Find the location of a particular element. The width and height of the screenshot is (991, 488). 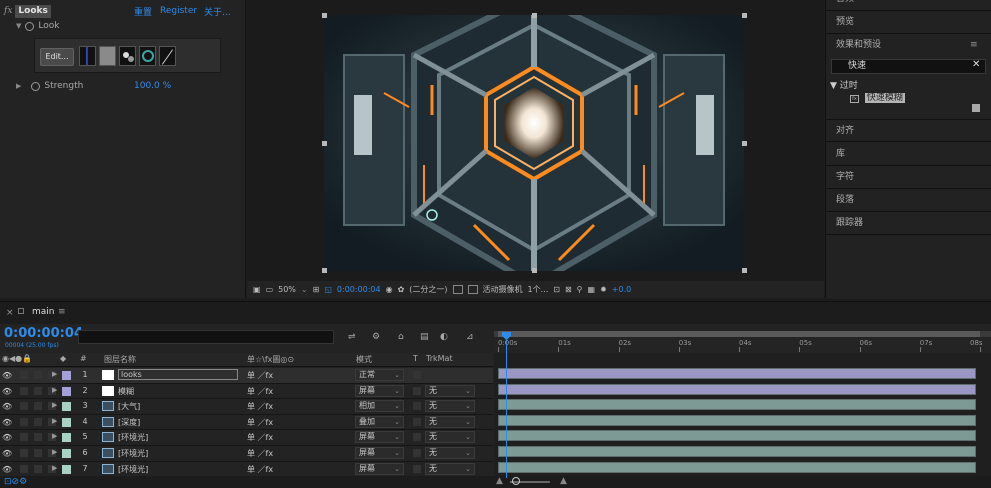

exposure-value: +0.0 is located at coordinates (621, 289).